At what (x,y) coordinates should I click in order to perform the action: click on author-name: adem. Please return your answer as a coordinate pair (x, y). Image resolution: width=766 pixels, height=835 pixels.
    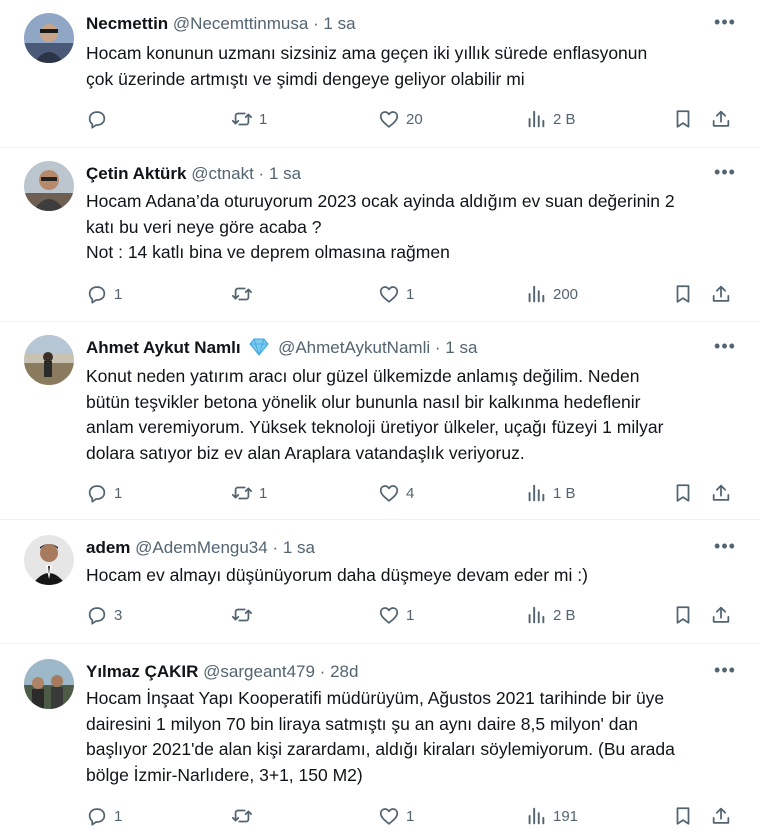
    Looking at the image, I should click on (108, 547).